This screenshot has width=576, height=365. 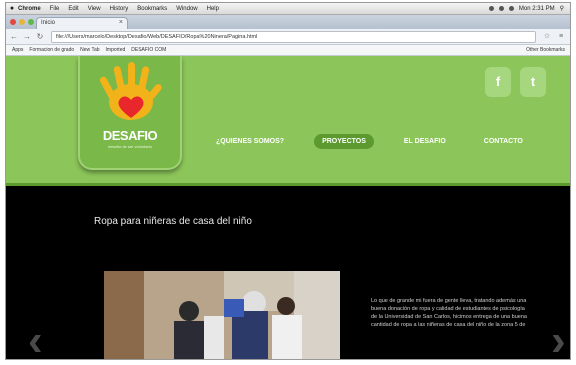 What do you see at coordinates (545, 50) in the screenshot?
I see `bookmark-other: Other Bookmarks` at bounding box center [545, 50].